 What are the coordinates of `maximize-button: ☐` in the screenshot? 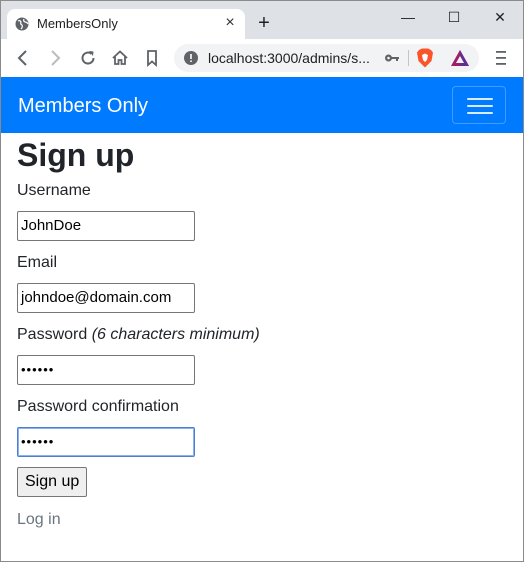 It's located at (454, 17).